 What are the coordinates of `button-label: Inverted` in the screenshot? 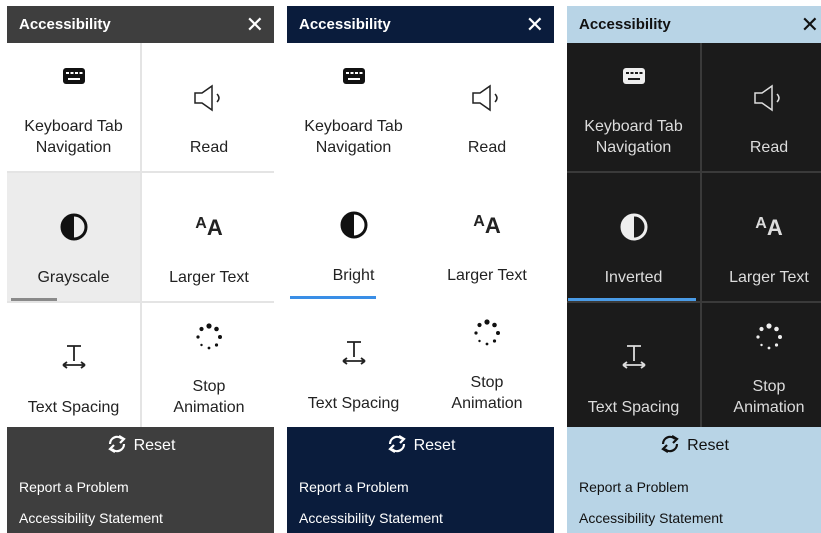 It's located at (633, 278).